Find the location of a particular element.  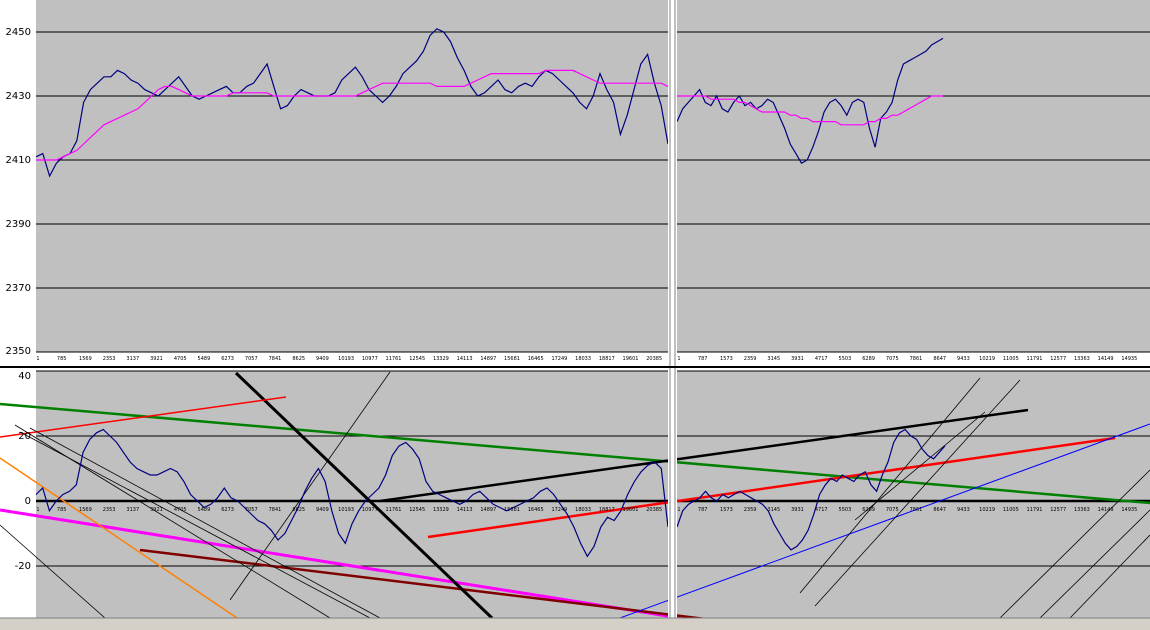

price-x-tick-label: 3921 is located at coordinates (156, 359).